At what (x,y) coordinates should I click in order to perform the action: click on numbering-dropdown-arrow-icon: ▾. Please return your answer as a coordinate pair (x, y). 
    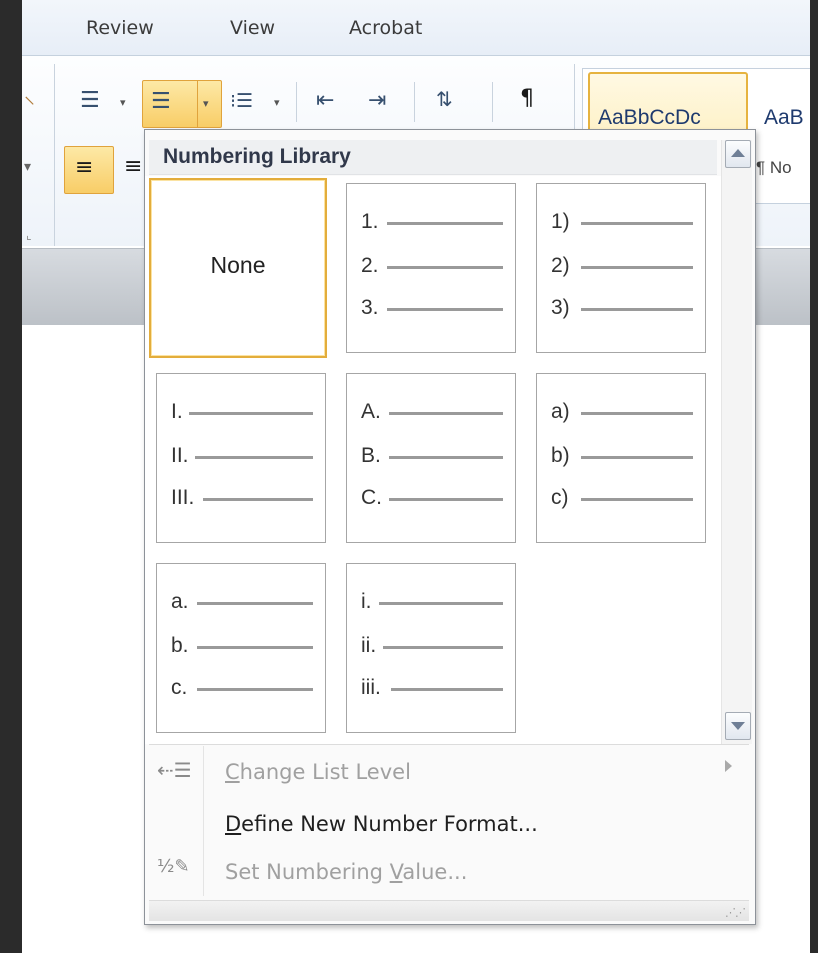
    Looking at the image, I should click on (206, 103).